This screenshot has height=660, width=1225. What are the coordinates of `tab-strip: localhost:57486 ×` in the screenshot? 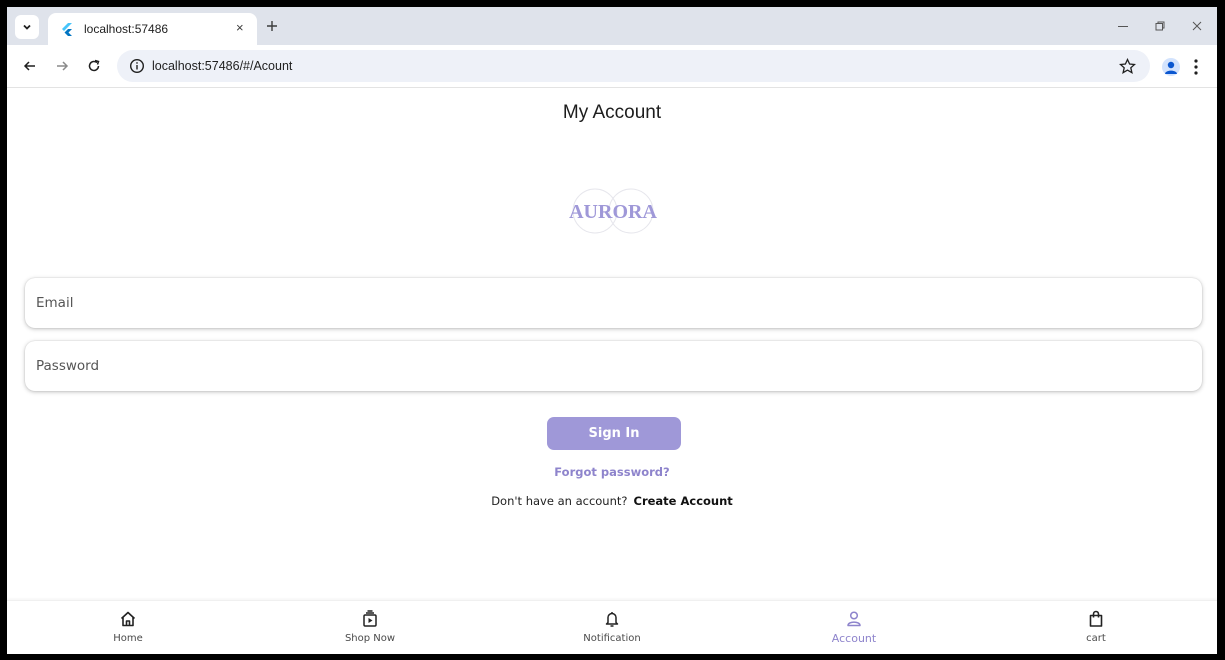 It's located at (612, 26).